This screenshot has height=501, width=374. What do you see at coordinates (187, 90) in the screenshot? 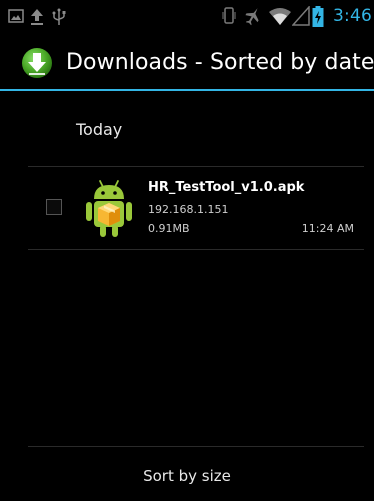
I see `action-bar-divider` at bounding box center [187, 90].